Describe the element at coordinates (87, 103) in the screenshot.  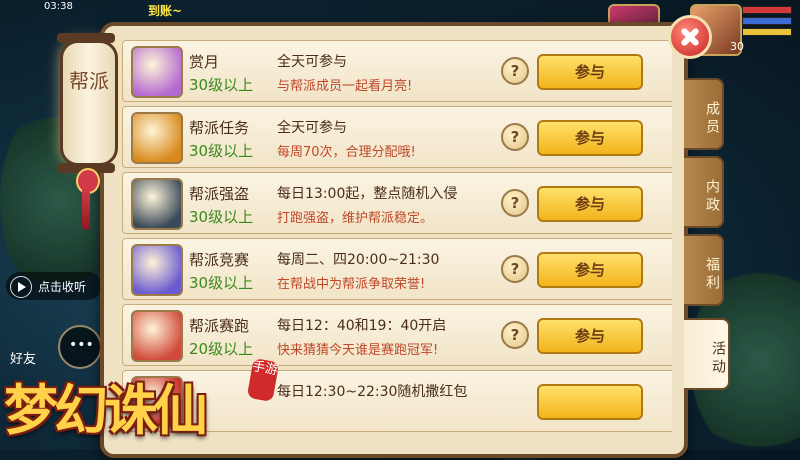
I see `guild-lantern: 帮派` at that location.